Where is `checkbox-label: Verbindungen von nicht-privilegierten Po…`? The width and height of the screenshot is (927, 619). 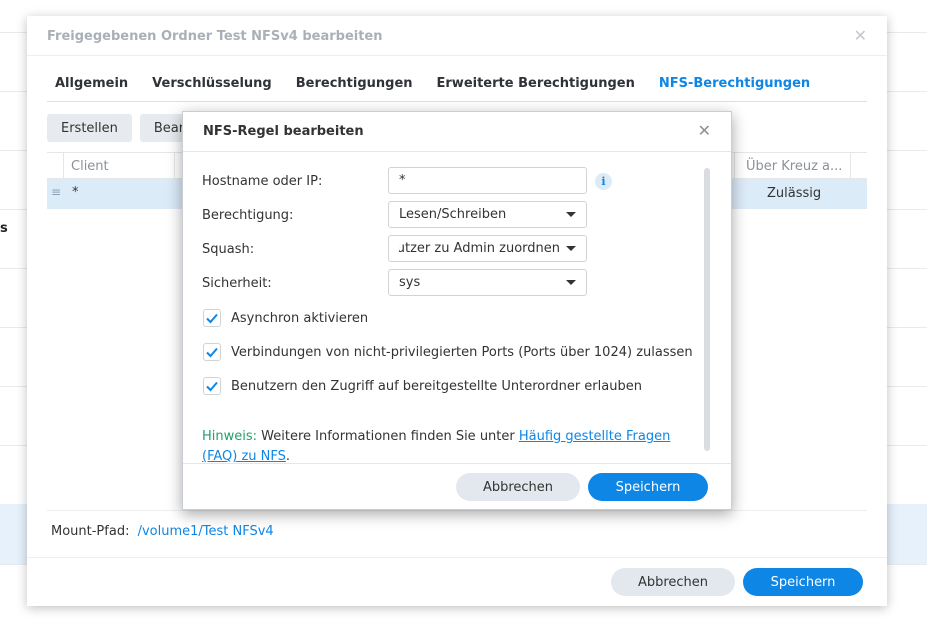 checkbox-label: Verbindungen von nicht-privilegierten Po… is located at coordinates (462, 352).